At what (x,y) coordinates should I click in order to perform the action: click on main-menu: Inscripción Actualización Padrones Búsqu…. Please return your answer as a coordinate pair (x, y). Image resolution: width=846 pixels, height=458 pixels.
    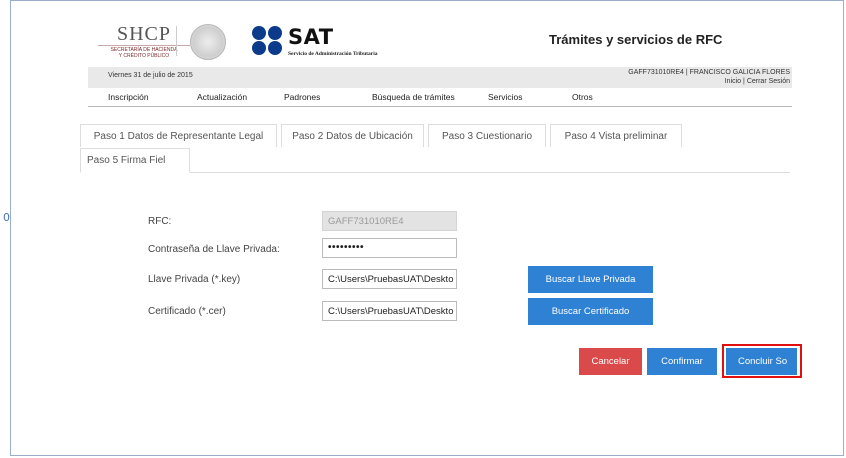
    Looking at the image, I should click on (440, 98).